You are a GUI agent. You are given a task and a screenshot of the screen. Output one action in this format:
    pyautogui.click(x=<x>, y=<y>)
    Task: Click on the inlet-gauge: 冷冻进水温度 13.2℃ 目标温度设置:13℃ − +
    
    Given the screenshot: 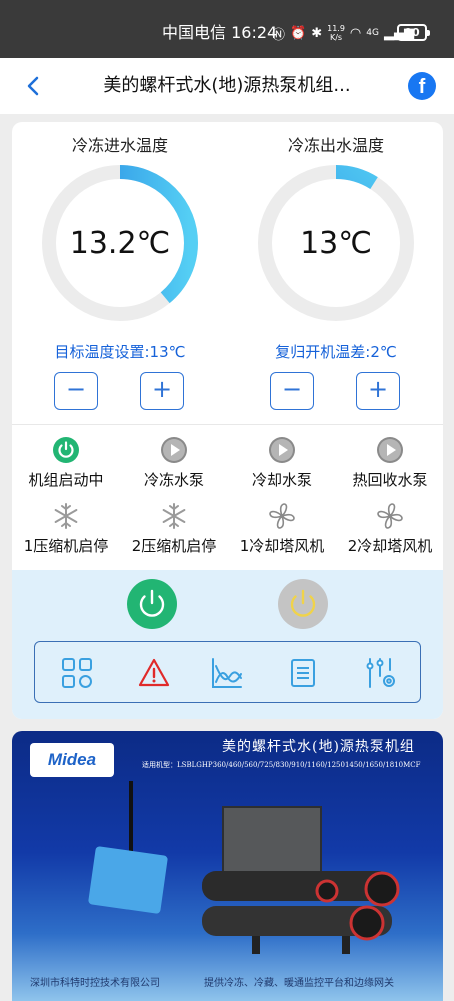 What is the action you would take?
    pyautogui.click(x=120, y=272)
    